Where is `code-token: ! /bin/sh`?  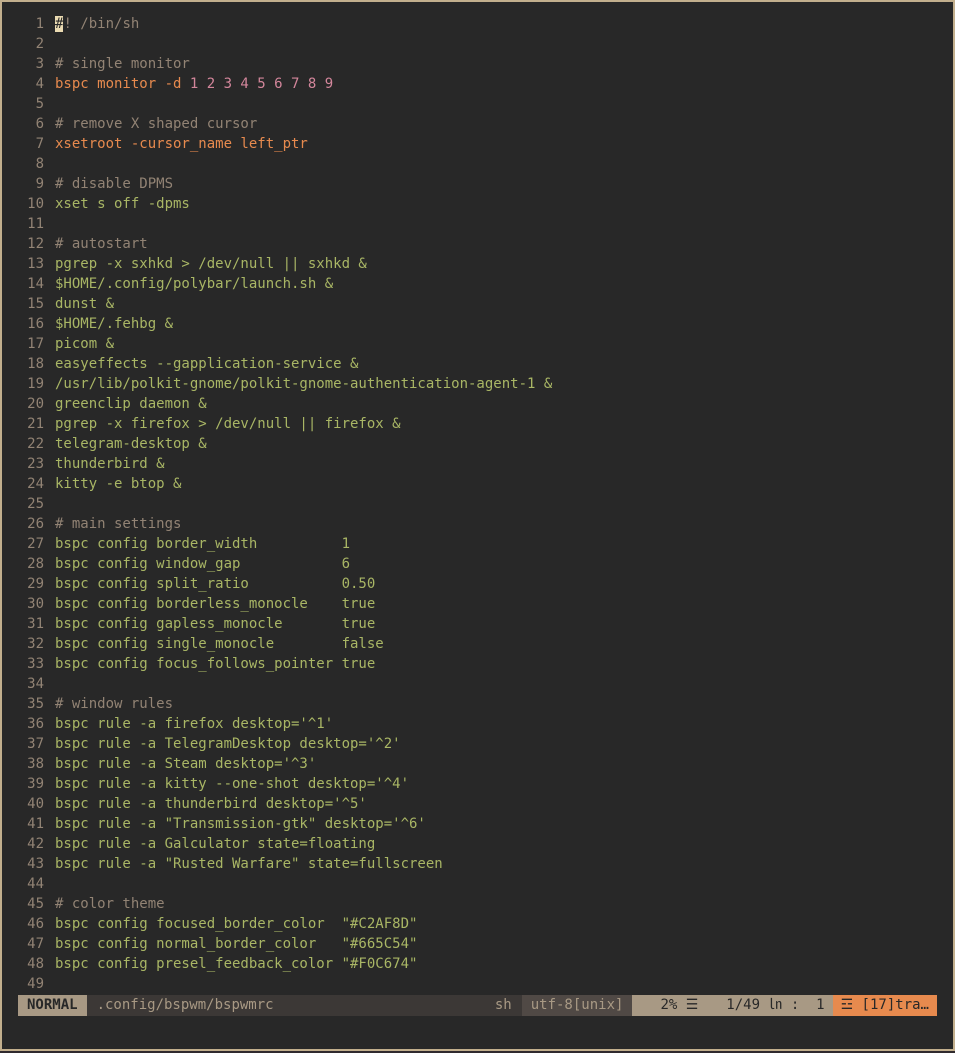 code-token: ! /bin/sh is located at coordinates (101, 24).